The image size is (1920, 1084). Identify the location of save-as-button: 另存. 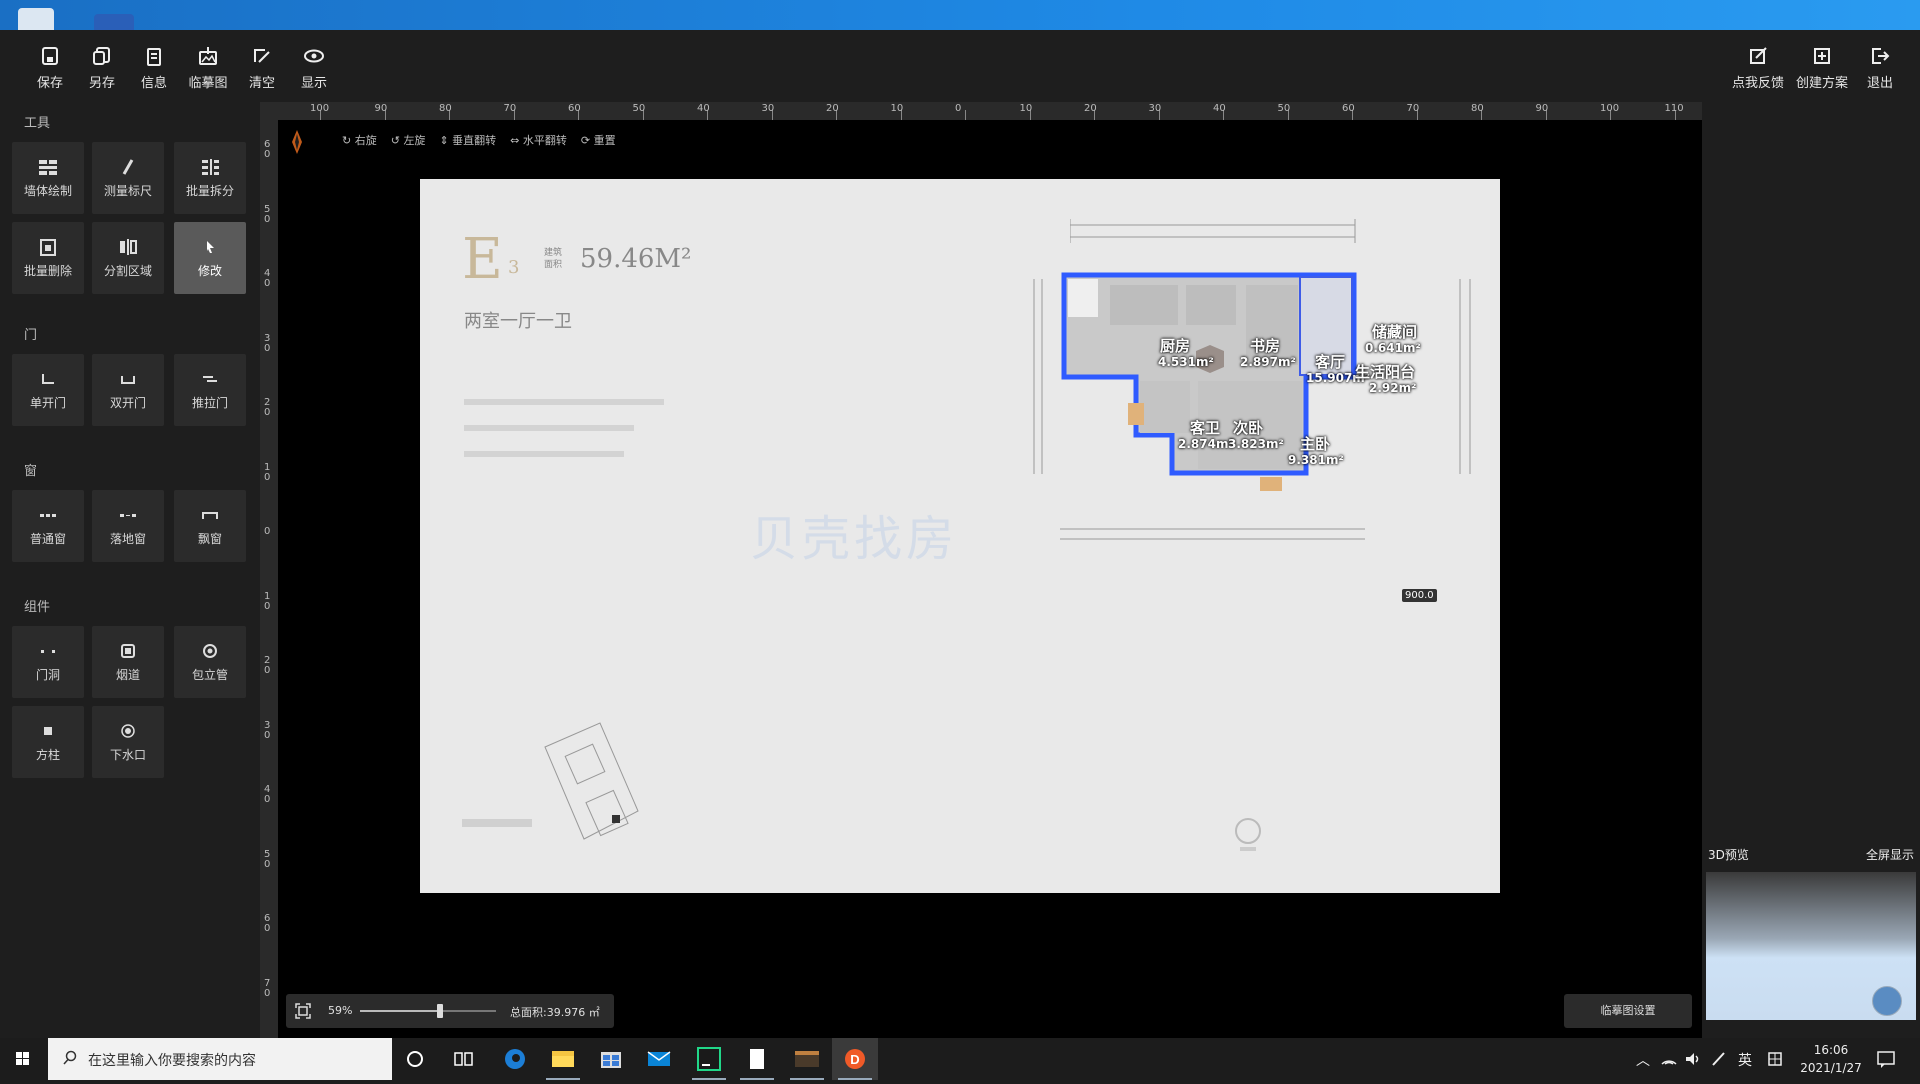
(102, 68).